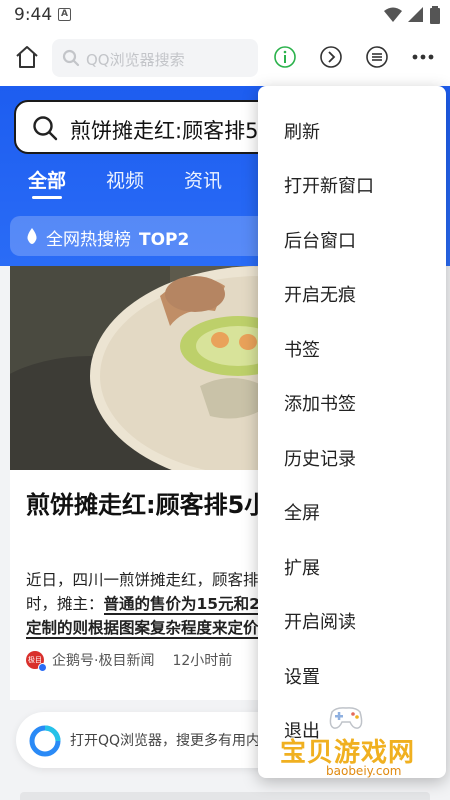 Image resolution: width=450 pixels, height=800 pixels. Describe the element at coordinates (181, 605) in the screenshot. I see `summary-highlight-1: 普通的售价为15元和2` at that location.